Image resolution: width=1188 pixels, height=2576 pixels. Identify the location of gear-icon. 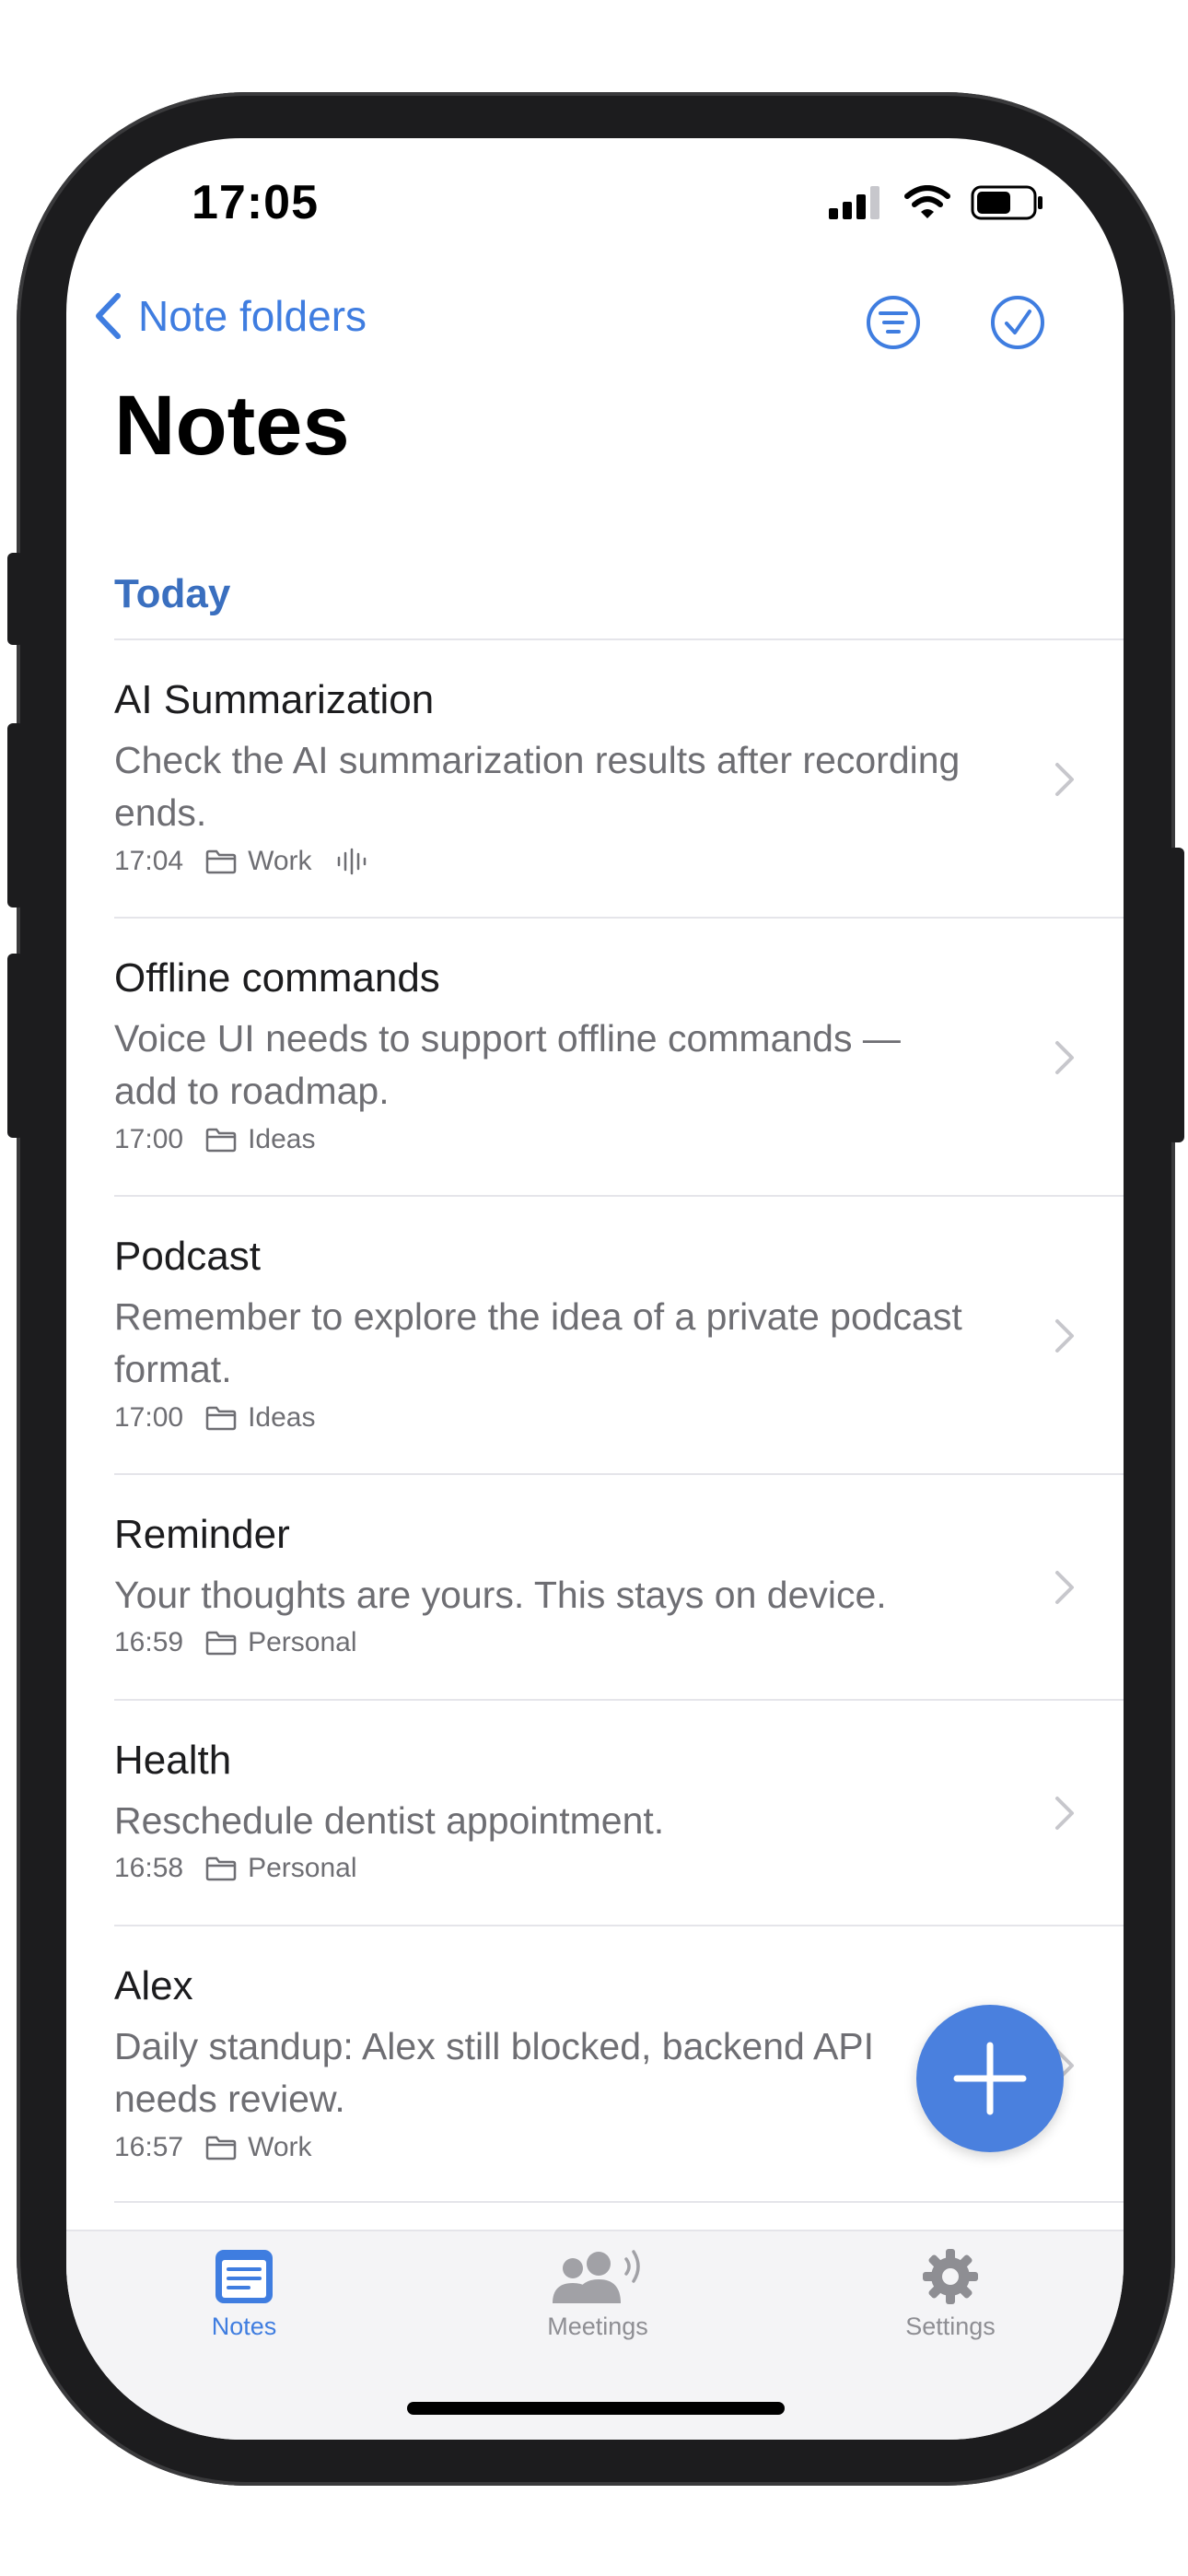
(951, 2276).